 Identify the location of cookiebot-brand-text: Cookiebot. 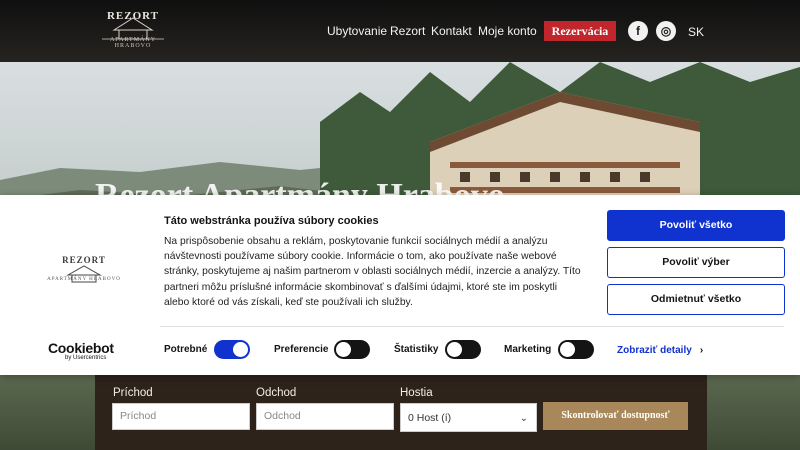
(81, 348).